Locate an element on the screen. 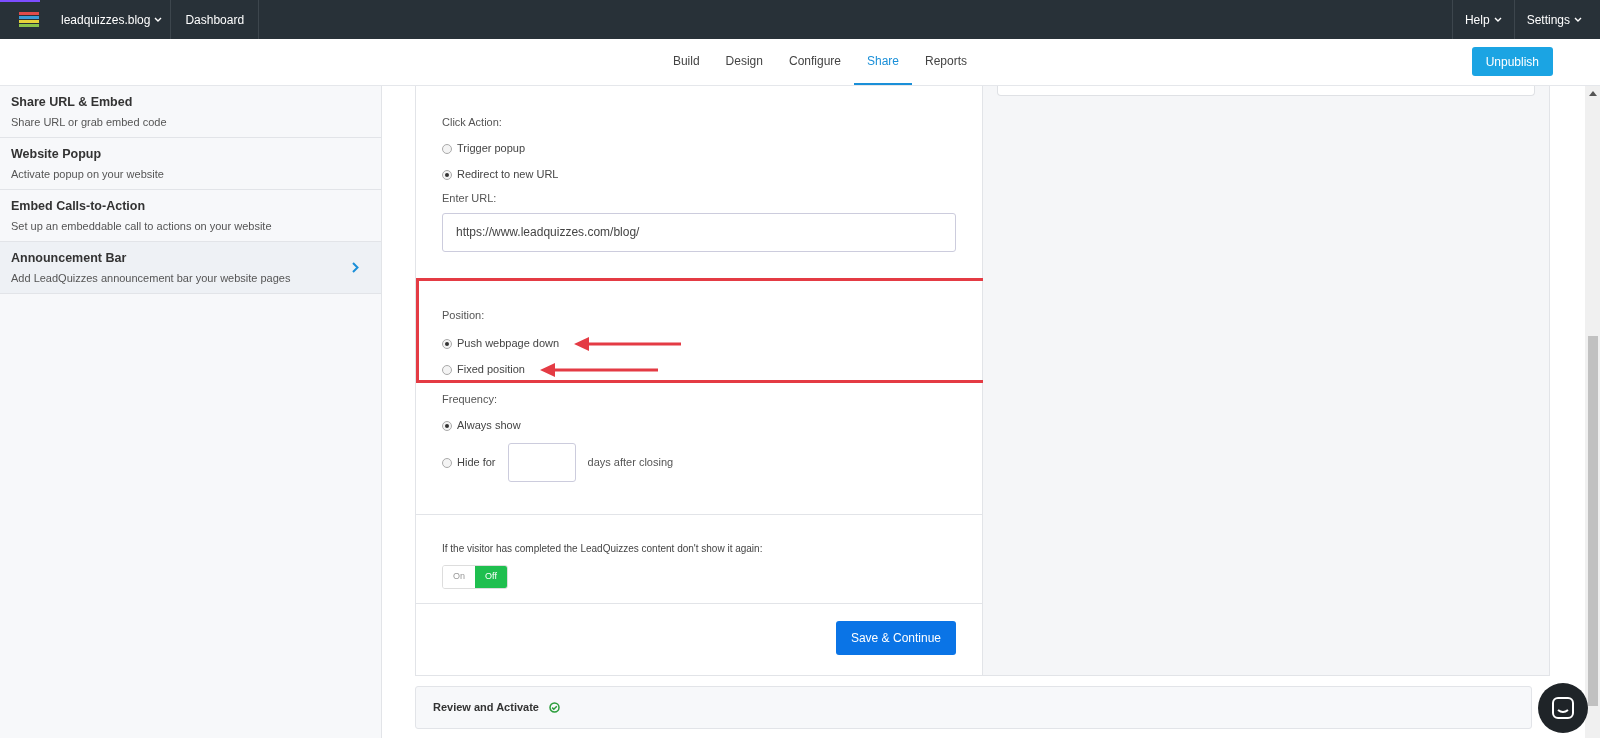  chat-icon is located at coordinates (1563, 708).